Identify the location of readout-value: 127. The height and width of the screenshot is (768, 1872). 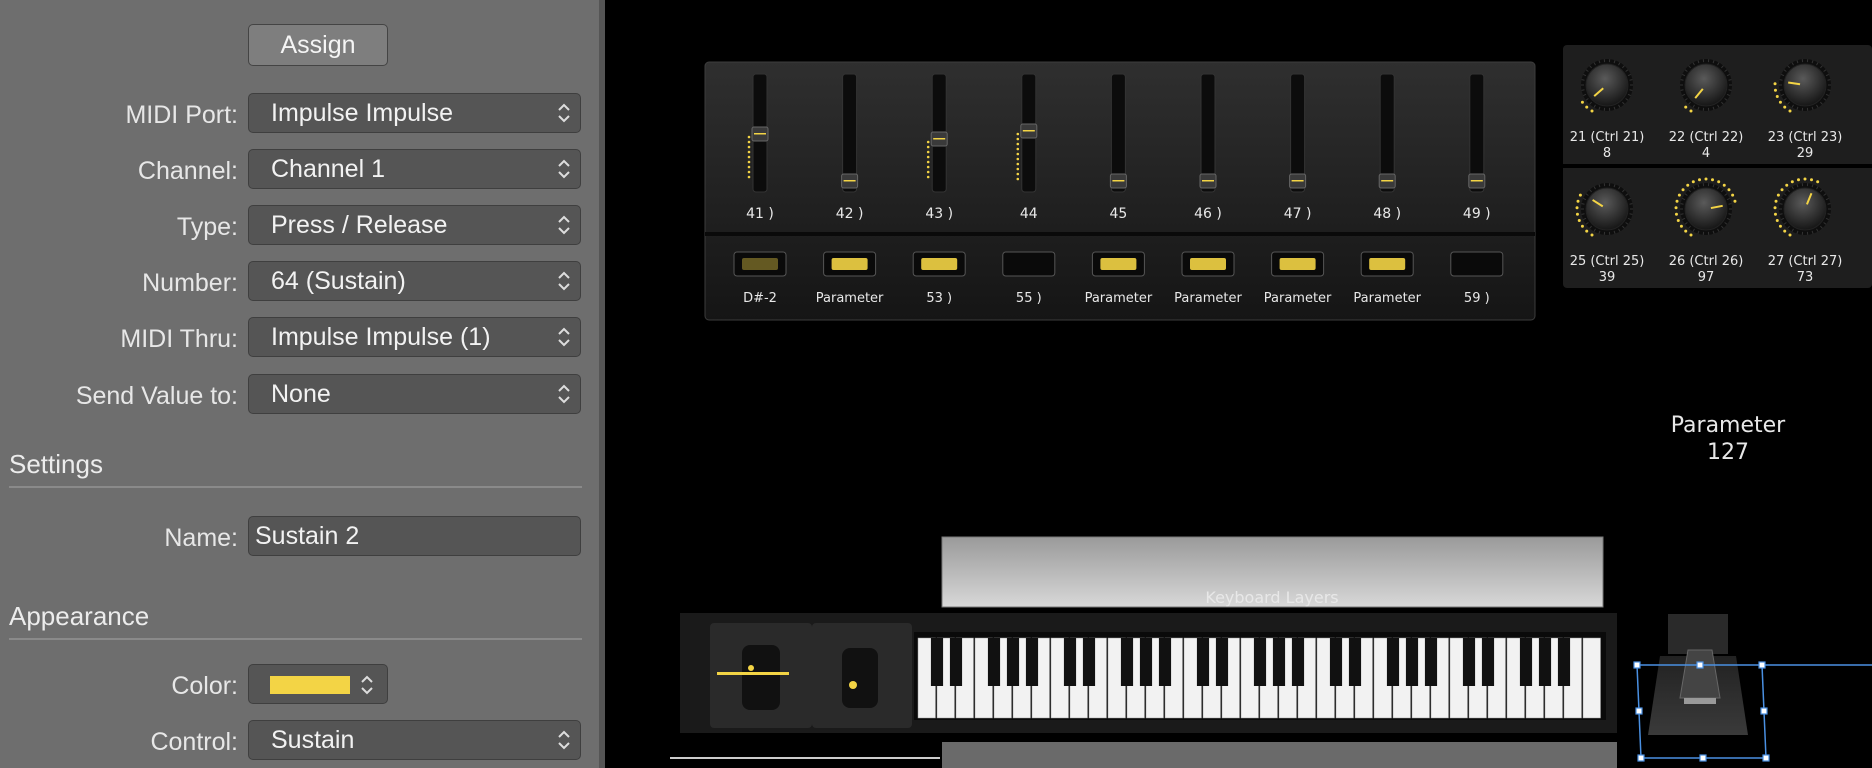
(1728, 452).